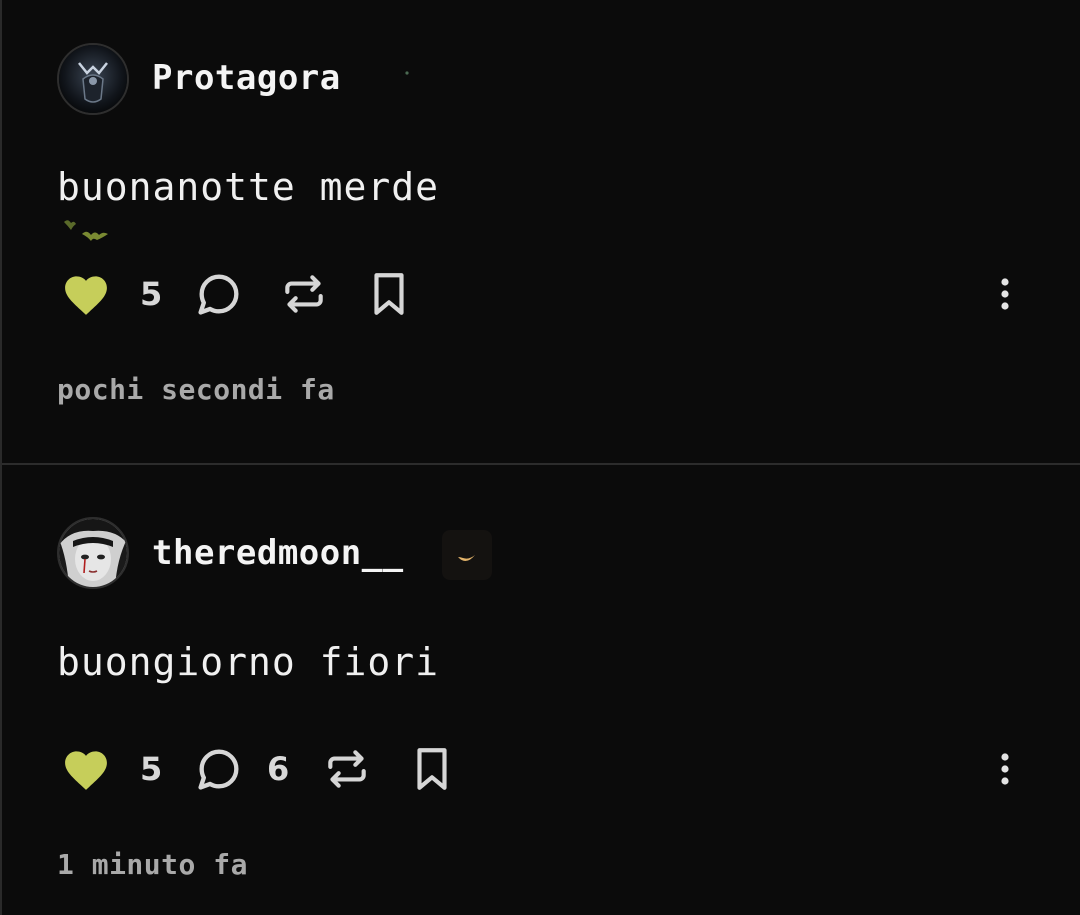 The image size is (1080, 915). What do you see at coordinates (248, 662) in the screenshot?
I see `post-text: buongiorno fiori` at bounding box center [248, 662].